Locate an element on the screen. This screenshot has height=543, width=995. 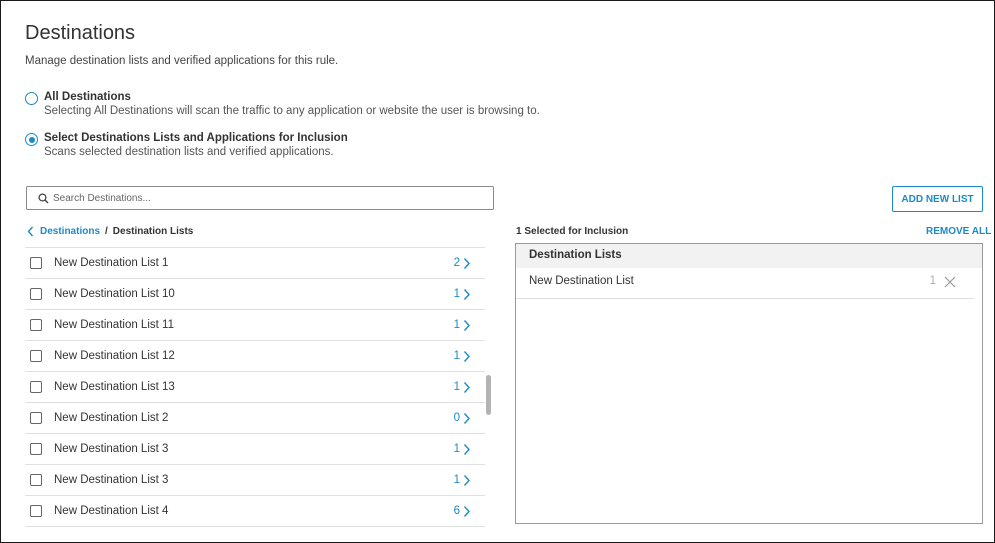
search-icon is located at coordinates (43, 198).